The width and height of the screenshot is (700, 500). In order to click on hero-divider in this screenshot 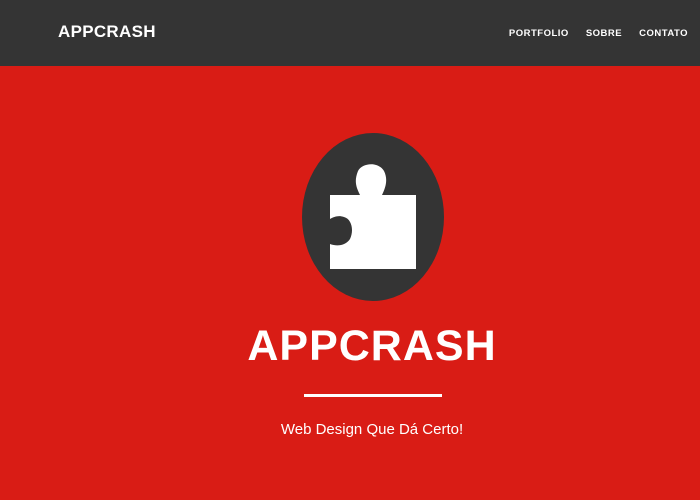, I will do `click(373, 395)`.